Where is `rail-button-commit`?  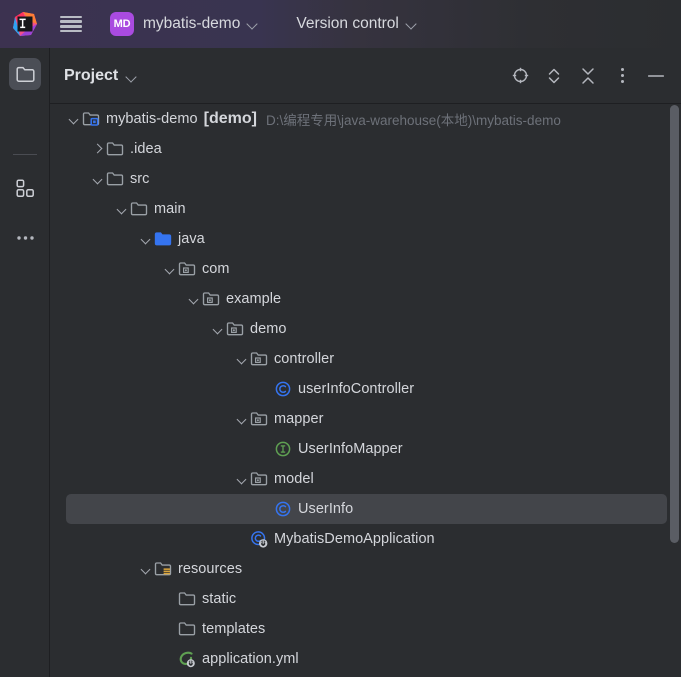 rail-button-commit is located at coordinates (25, 188).